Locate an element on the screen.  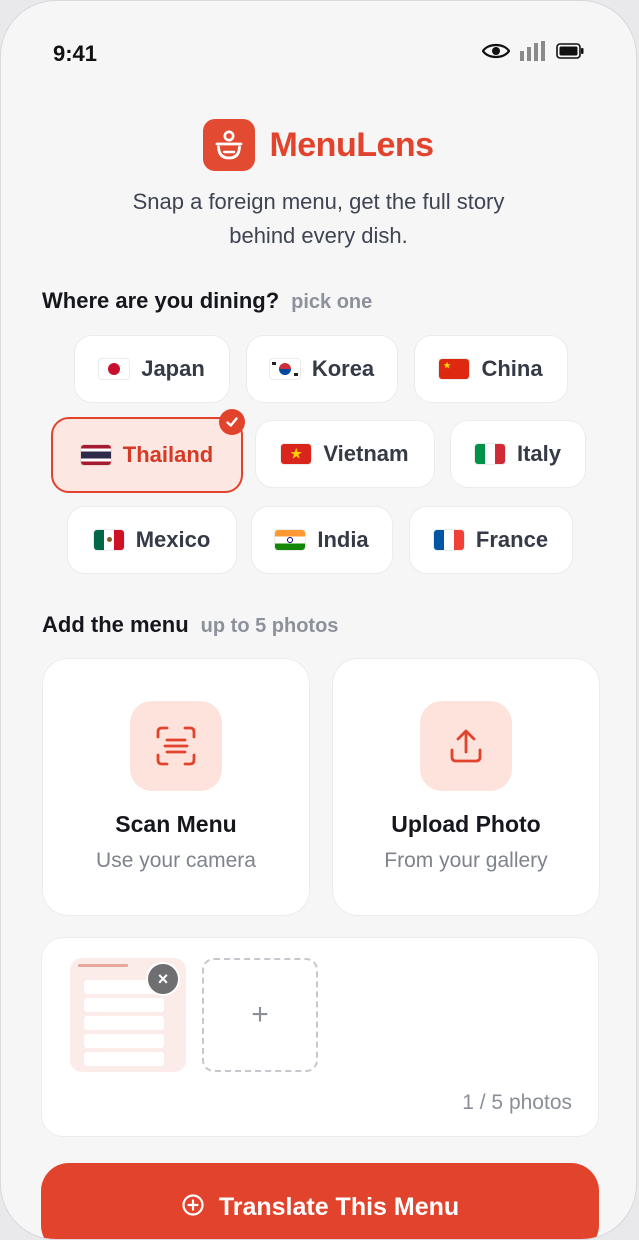
dining-section-header: Where are you dining? pick one is located at coordinates (207, 301).